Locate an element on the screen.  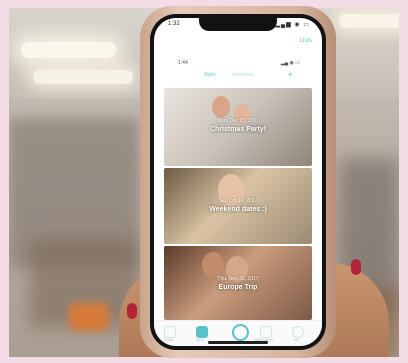
story-card: Thu, Nov 30, 2017 Europe Trip is located at coordinates (238, 283).